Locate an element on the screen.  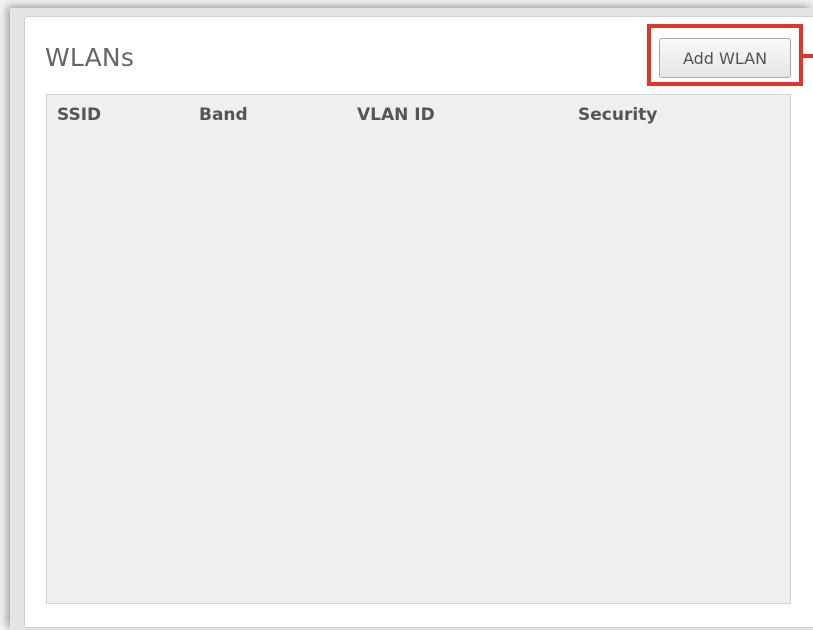
column-header-ssid: SSID is located at coordinates (79, 115).